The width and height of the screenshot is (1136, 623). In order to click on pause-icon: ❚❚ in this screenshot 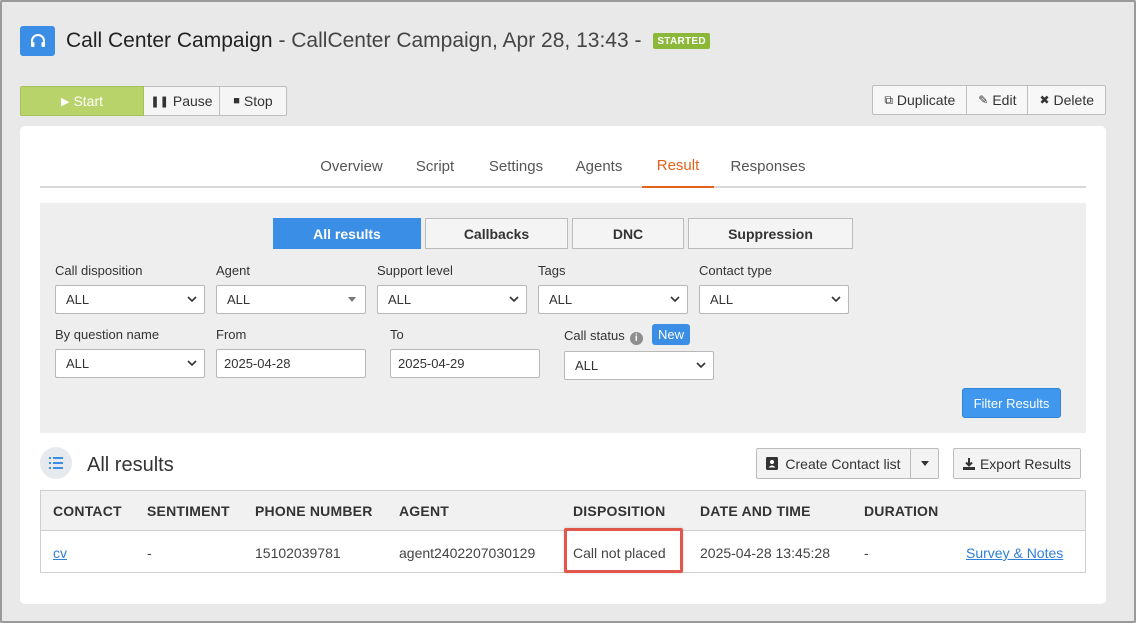, I will do `click(159, 101)`.